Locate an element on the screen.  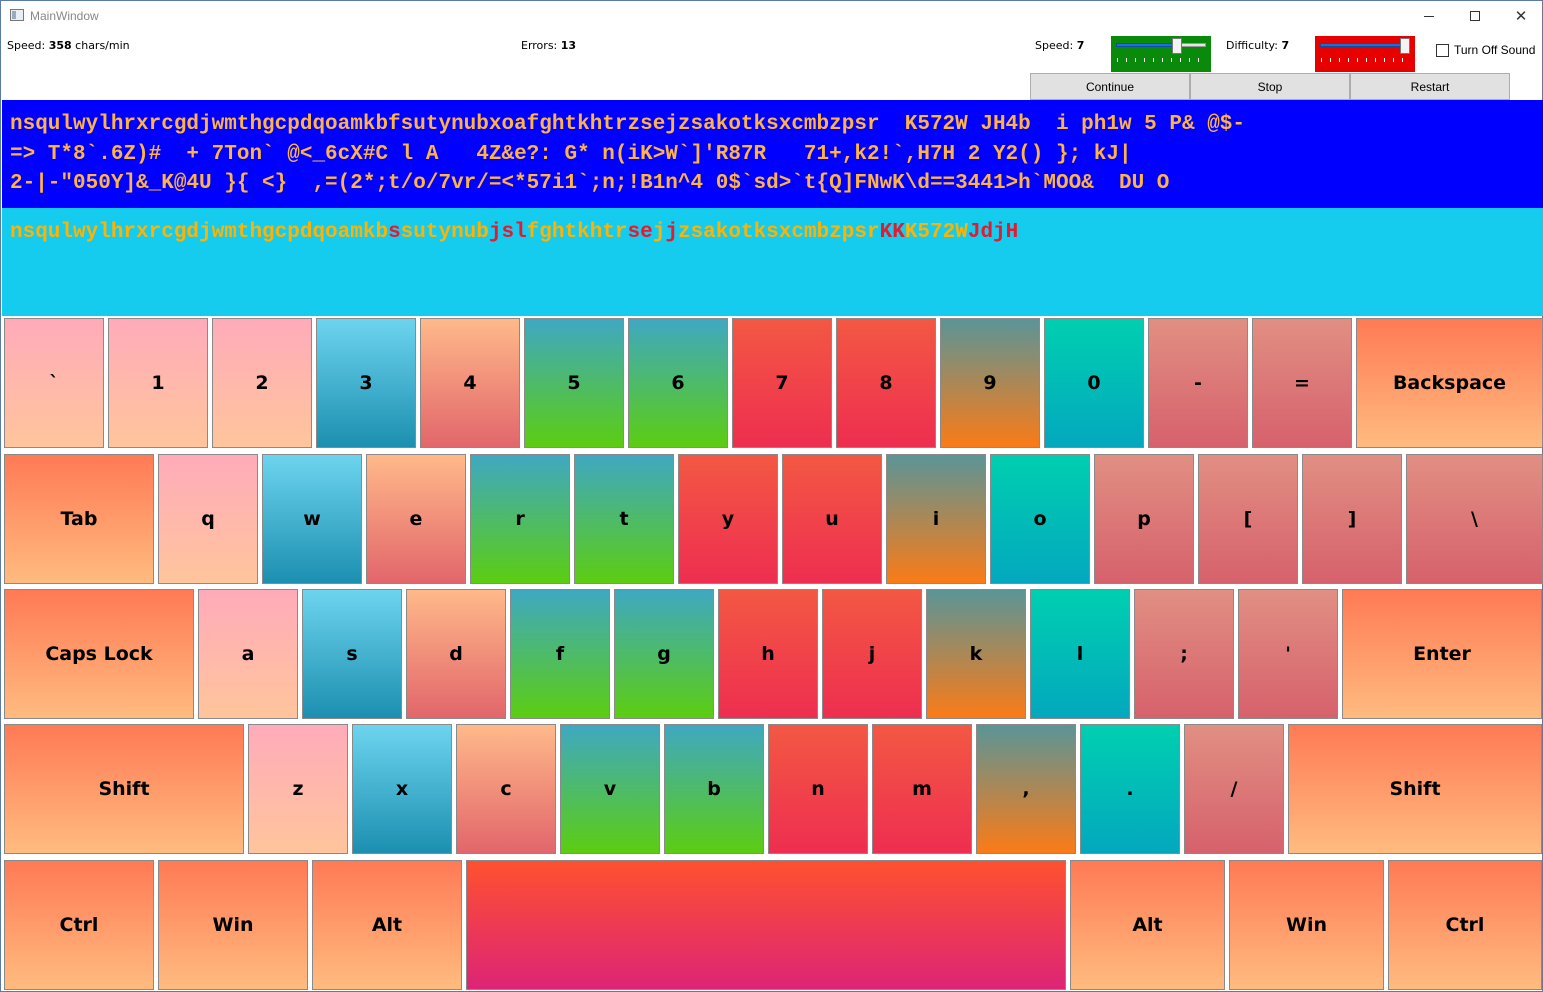
key-r: r is located at coordinates (520, 519).